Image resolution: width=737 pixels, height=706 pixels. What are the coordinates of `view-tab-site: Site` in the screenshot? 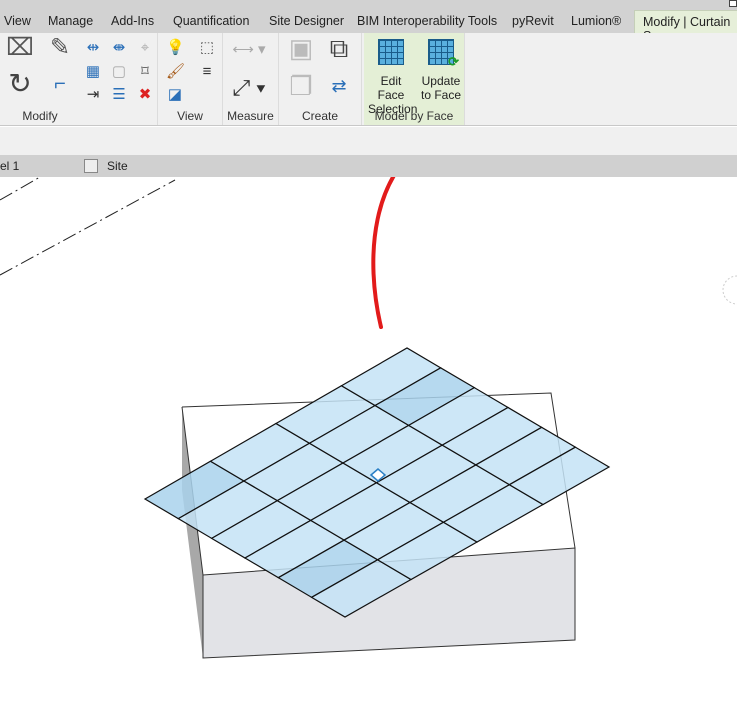 It's located at (117, 166).